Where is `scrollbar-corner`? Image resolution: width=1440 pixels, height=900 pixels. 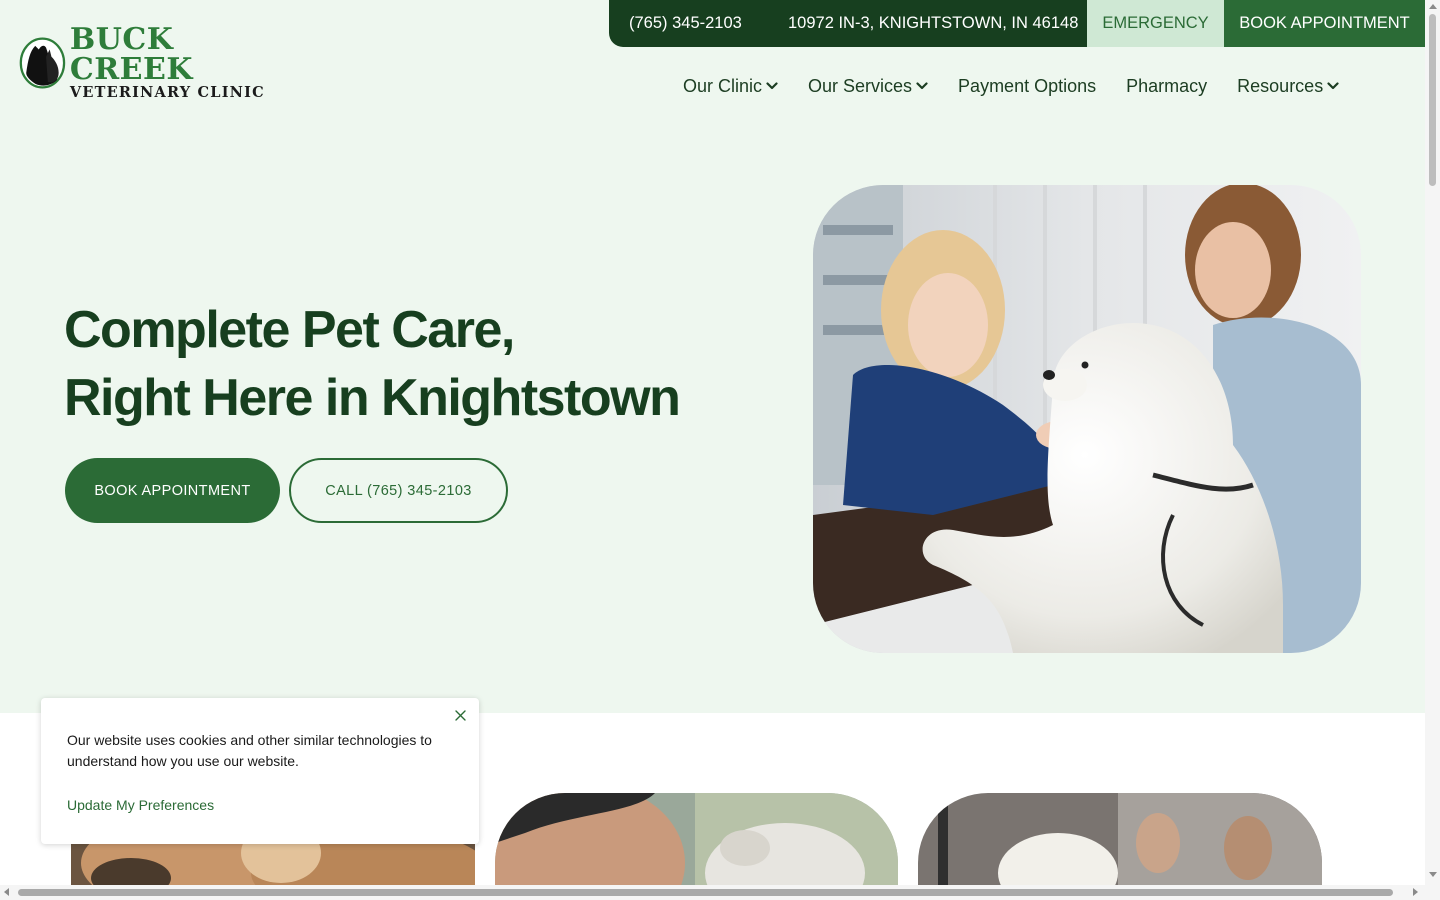
scrollbar-corner is located at coordinates (1432, 892).